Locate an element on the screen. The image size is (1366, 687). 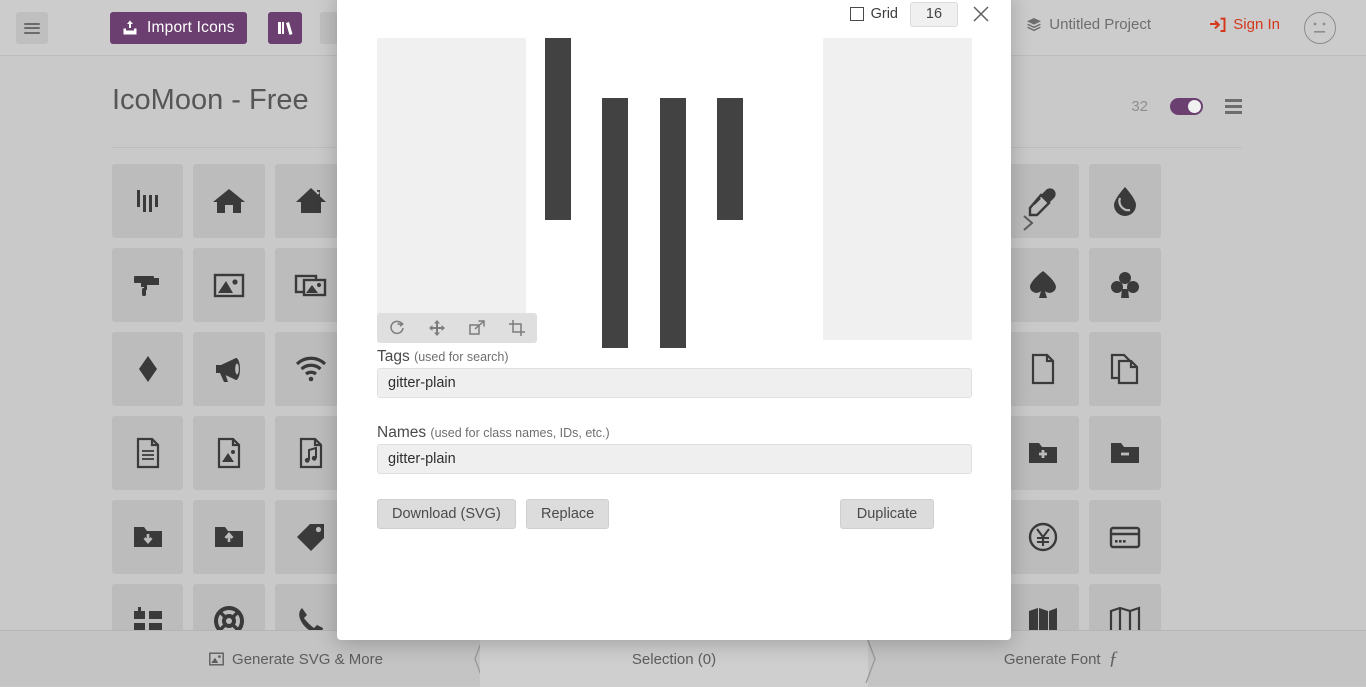
project-label: Untitled Project is located at coordinates (1100, 24).